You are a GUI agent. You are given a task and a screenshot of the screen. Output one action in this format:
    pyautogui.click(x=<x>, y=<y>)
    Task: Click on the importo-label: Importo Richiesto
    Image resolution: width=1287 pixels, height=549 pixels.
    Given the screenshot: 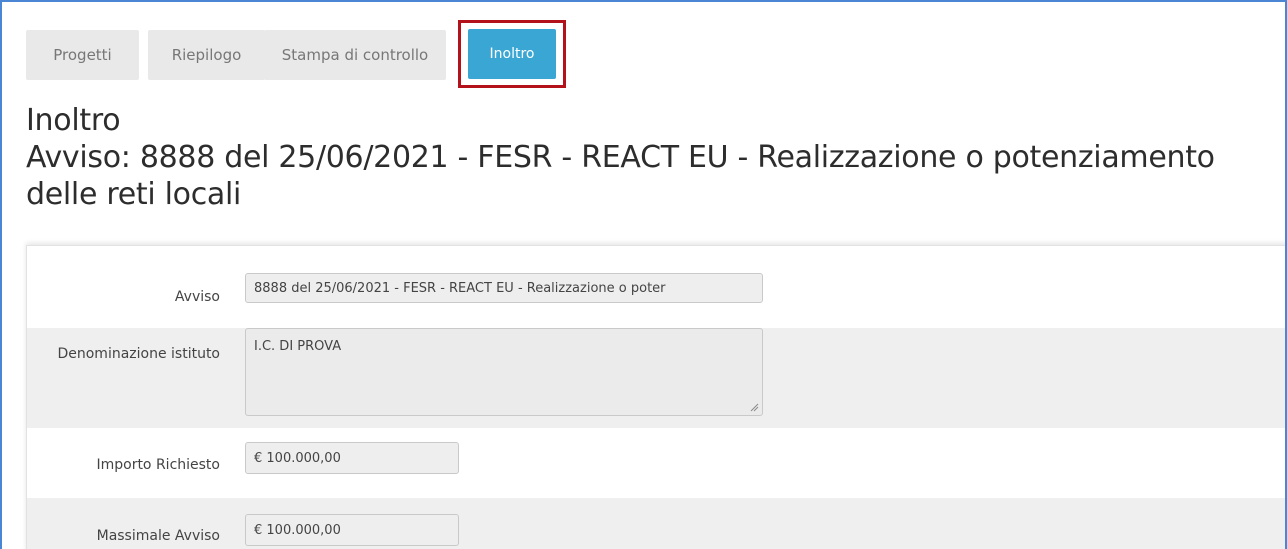 What is the action you would take?
    pyautogui.click(x=158, y=465)
    